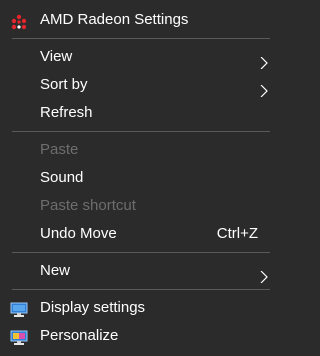  What do you see at coordinates (141, 113) in the screenshot?
I see `menu-item-refresh: Refresh` at bounding box center [141, 113].